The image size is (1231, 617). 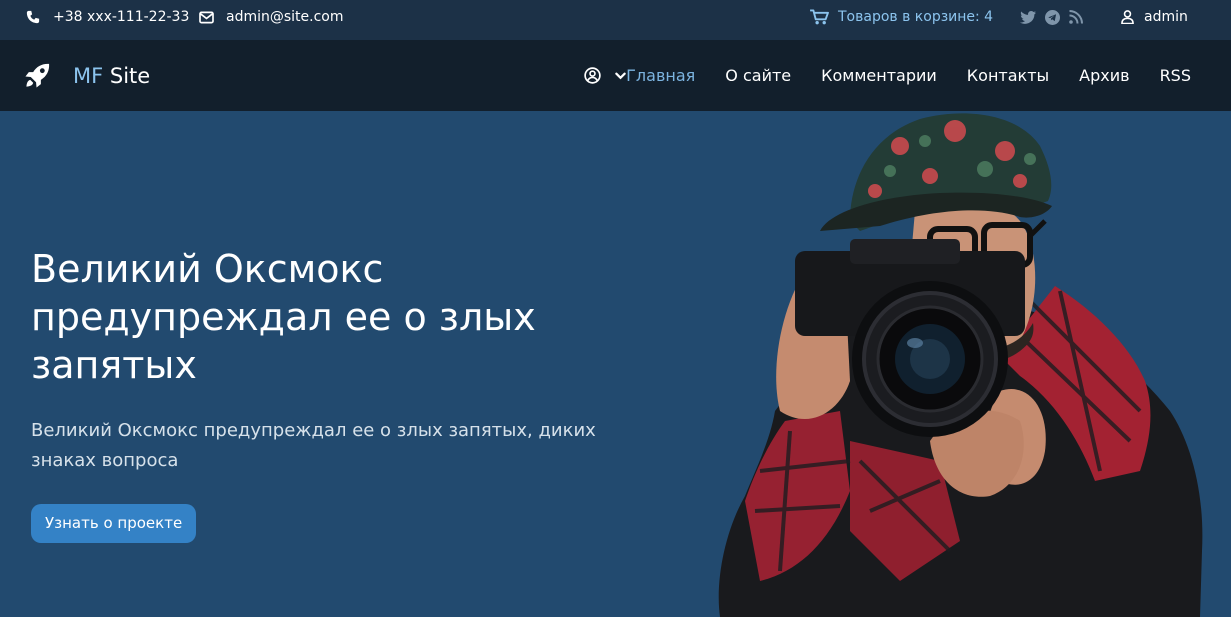 What do you see at coordinates (879, 75) in the screenshot?
I see `nav-link-comments: Комментарии` at bounding box center [879, 75].